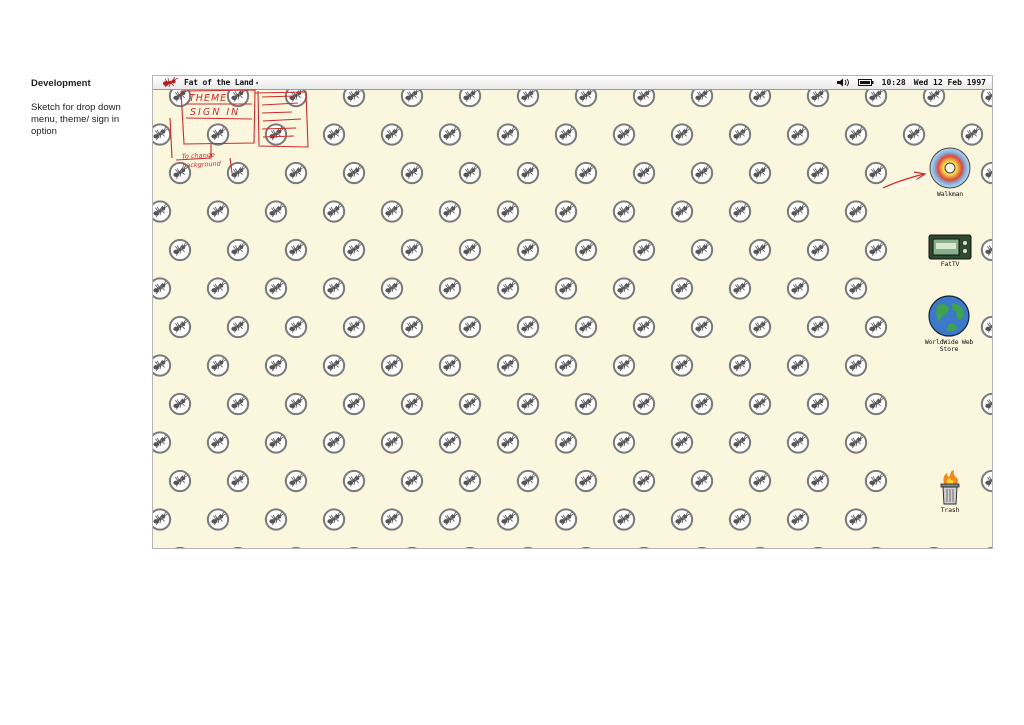 The image size is (1024, 725). Describe the element at coordinates (904, 181) in the screenshot. I see `sketch-arrow-icon` at that location.